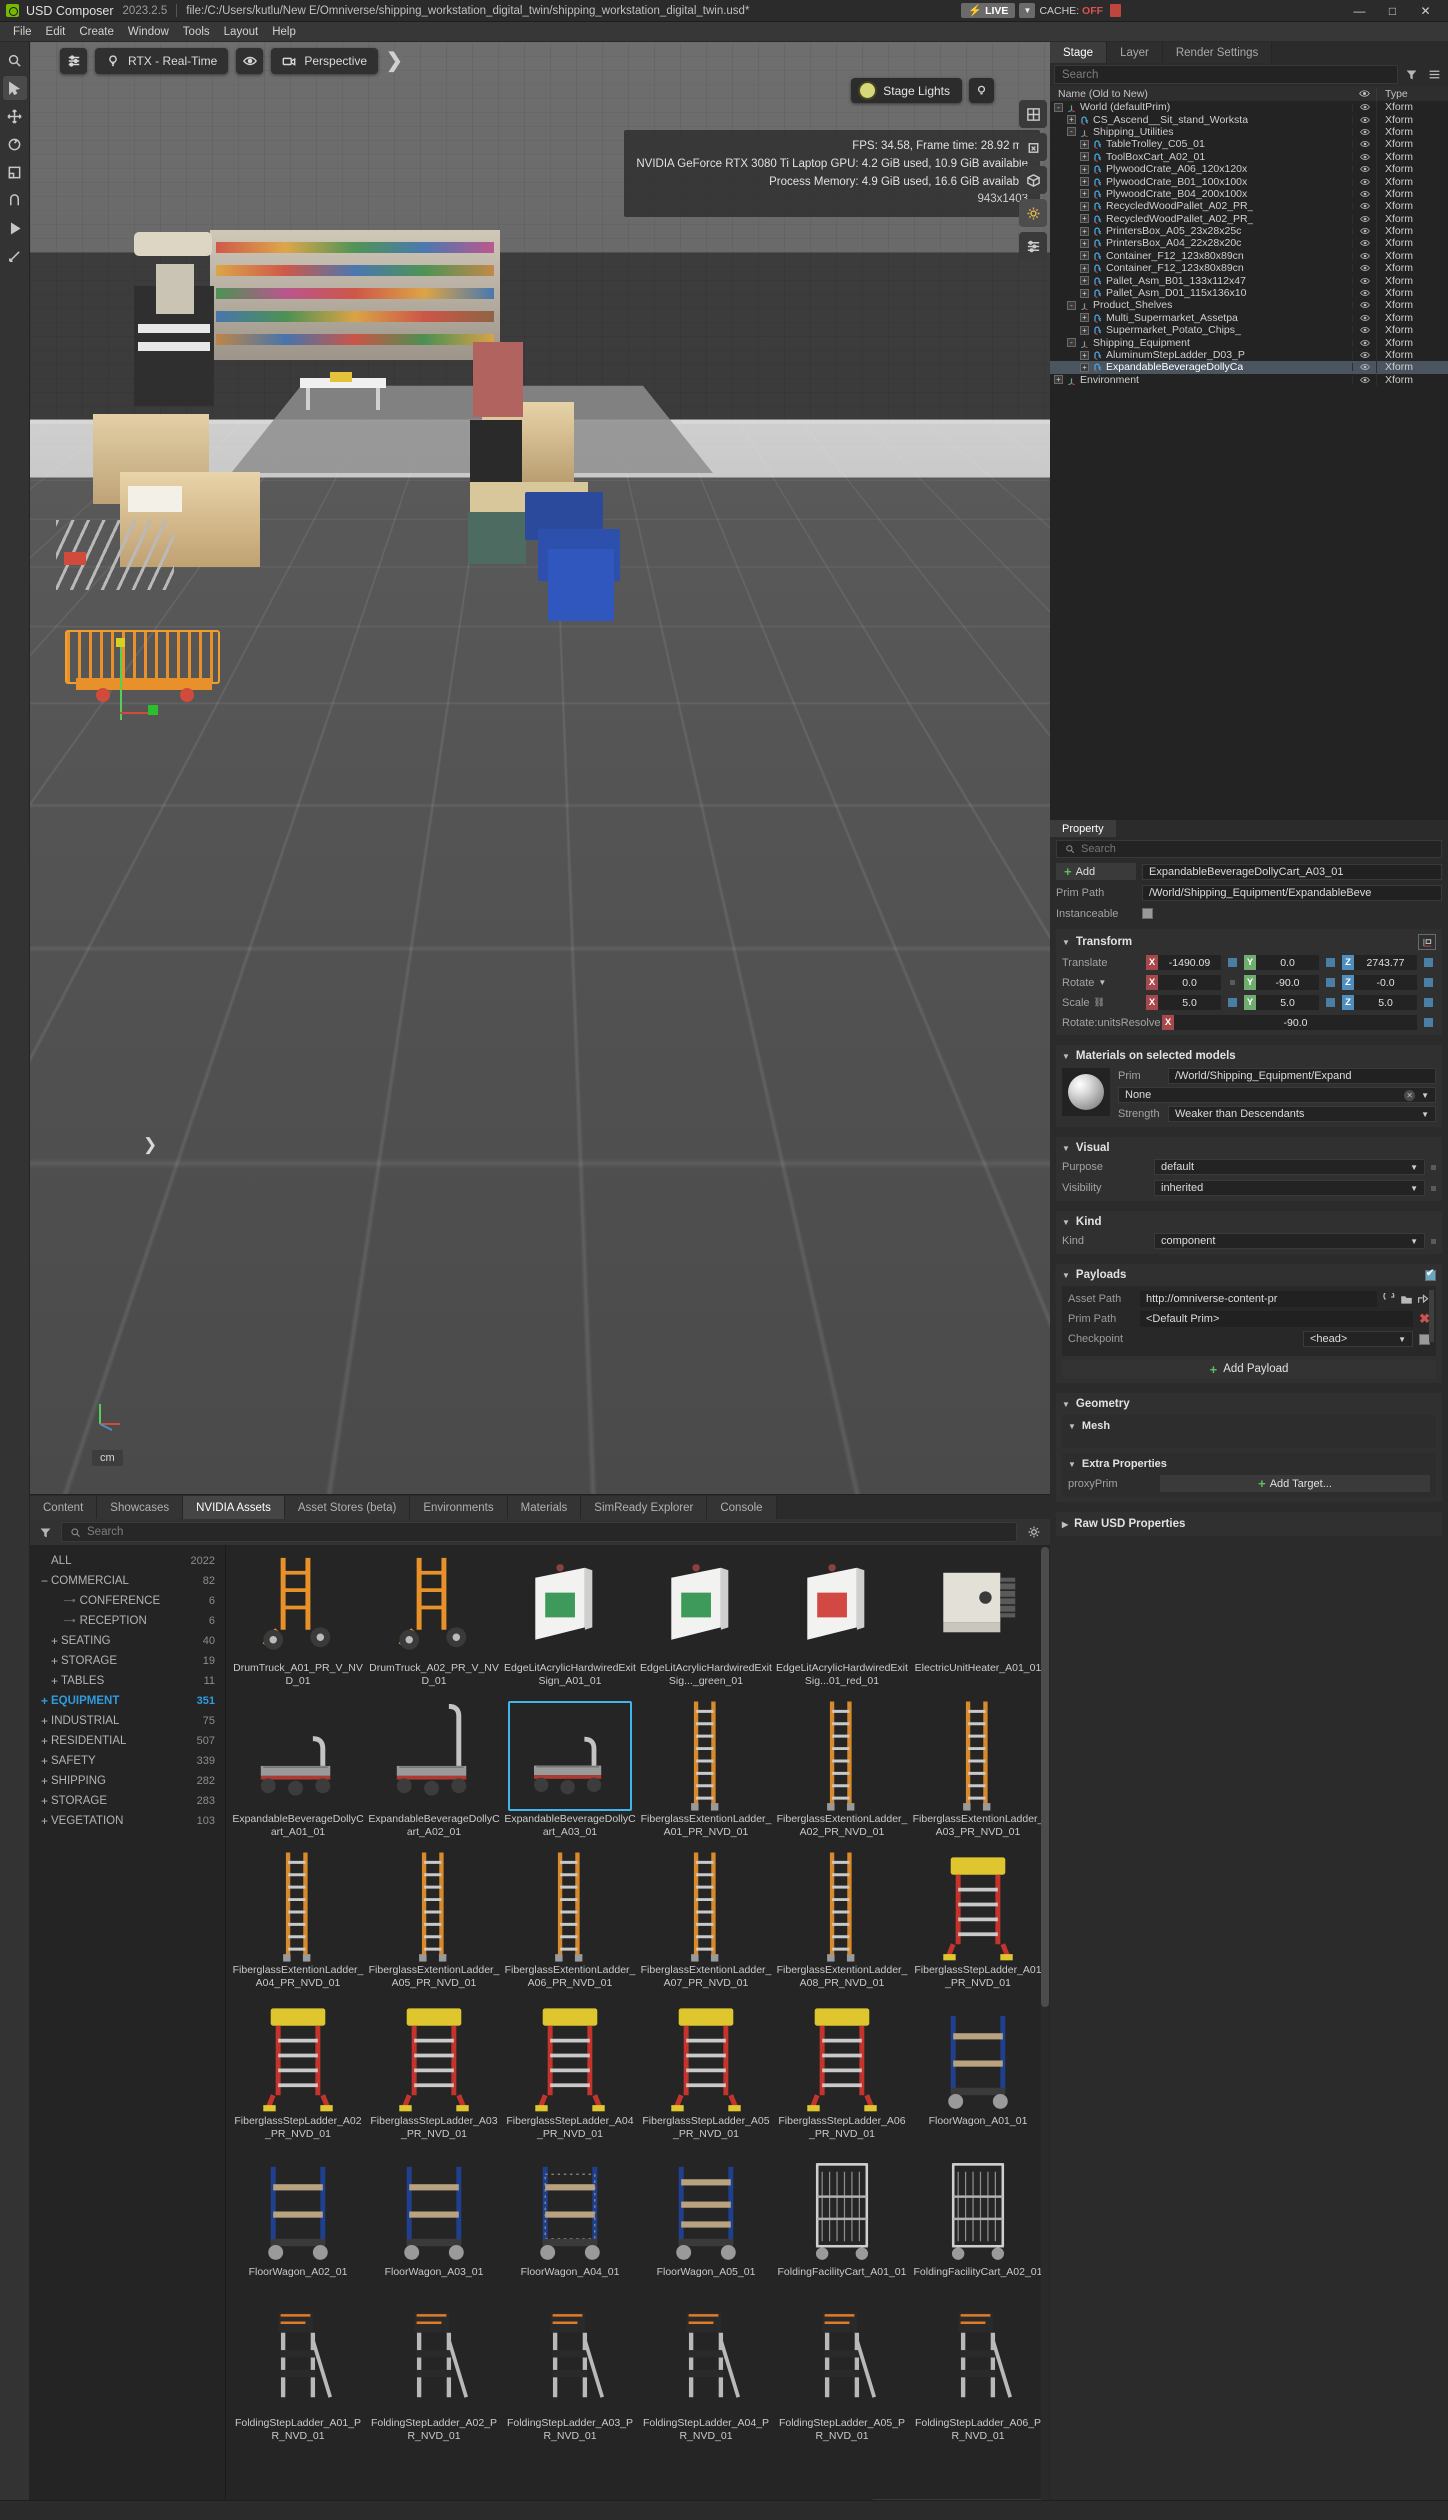 This screenshot has height=2520, width=1448. Describe the element at coordinates (1232, 982) in the screenshot. I see `rotate-x-indicator` at that location.